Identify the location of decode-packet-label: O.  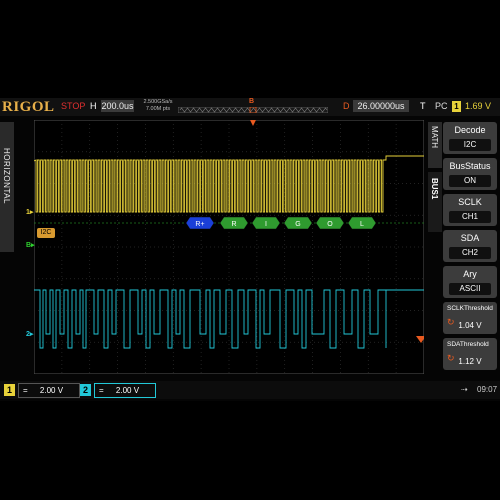
(330, 224).